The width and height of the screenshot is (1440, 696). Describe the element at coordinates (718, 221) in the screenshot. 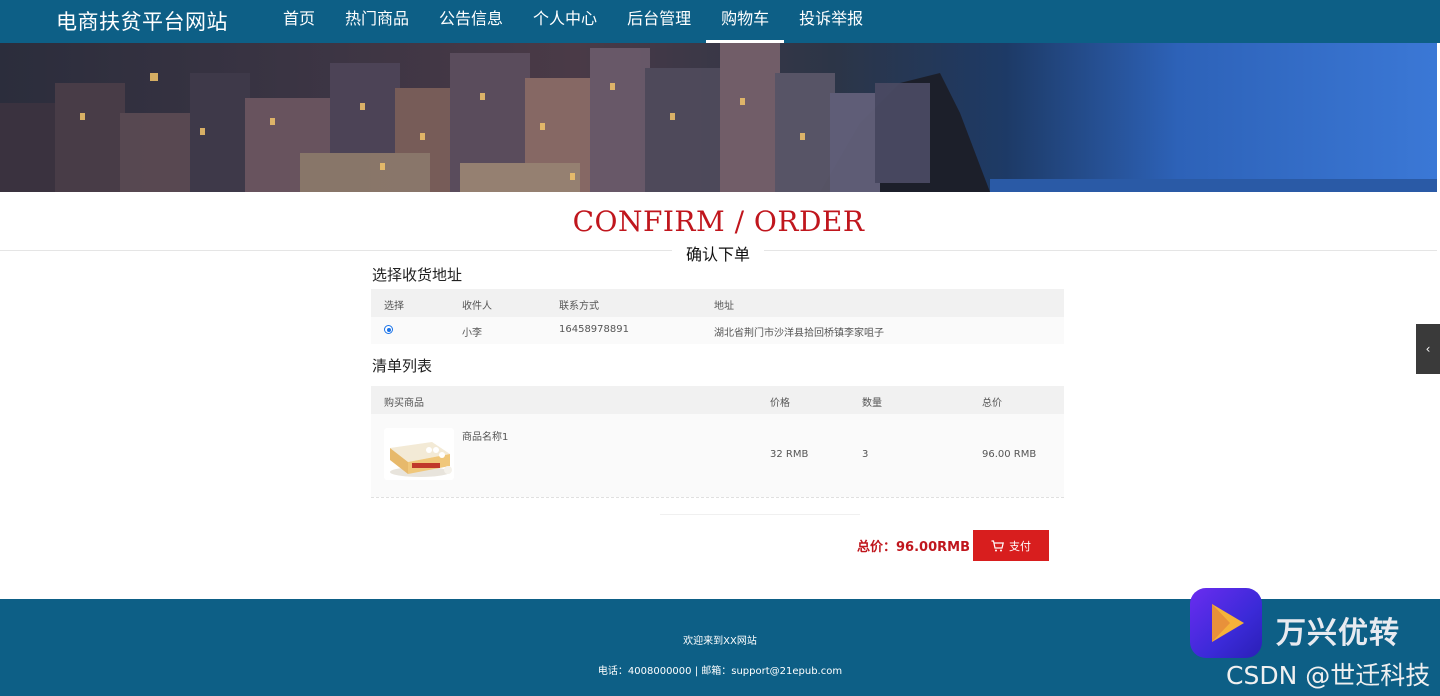

I see `page-title-en: CONFIRM / ORDER` at that location.